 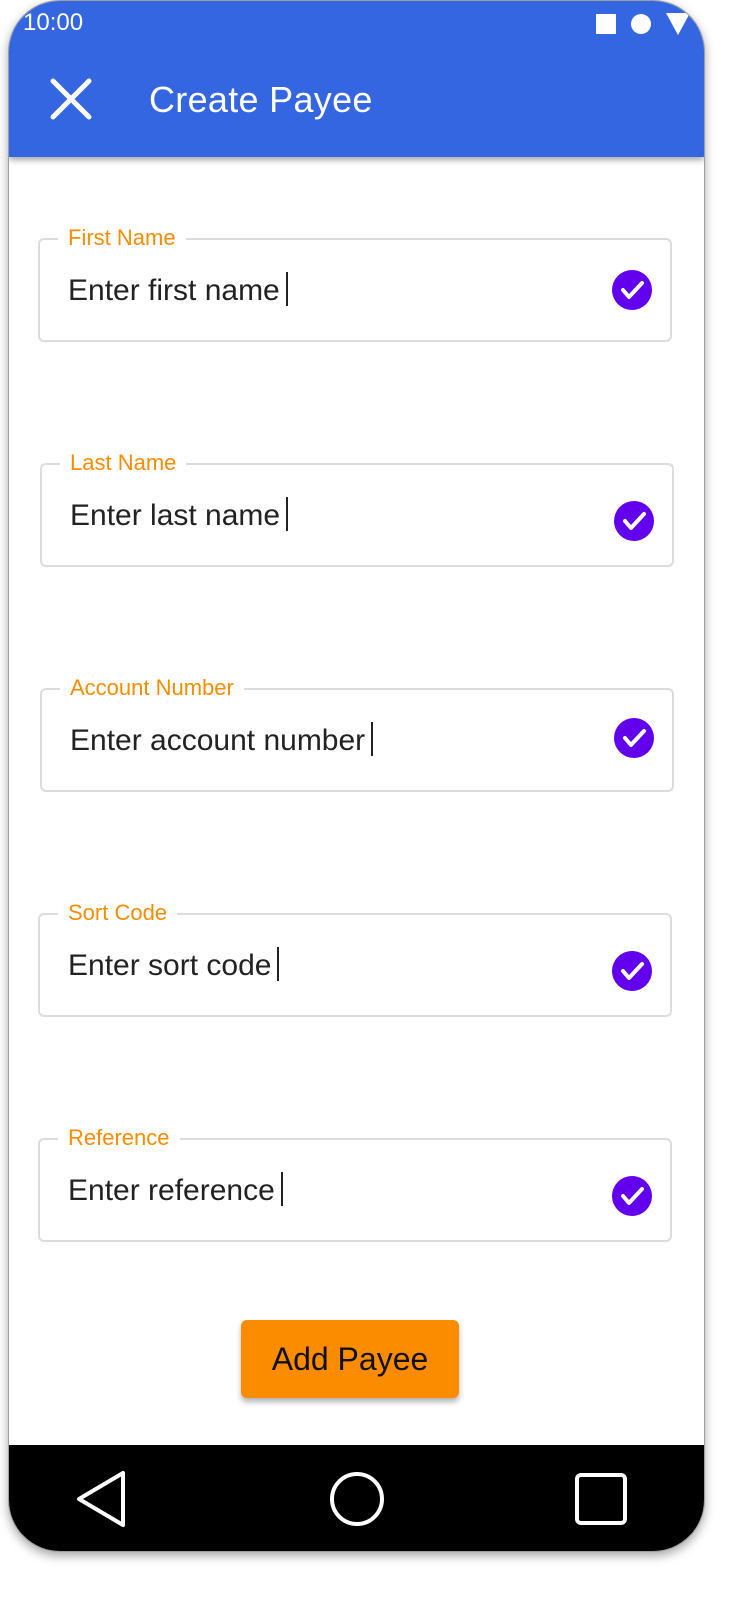 I want to click on back-icon, so click(x=101, y=1499).